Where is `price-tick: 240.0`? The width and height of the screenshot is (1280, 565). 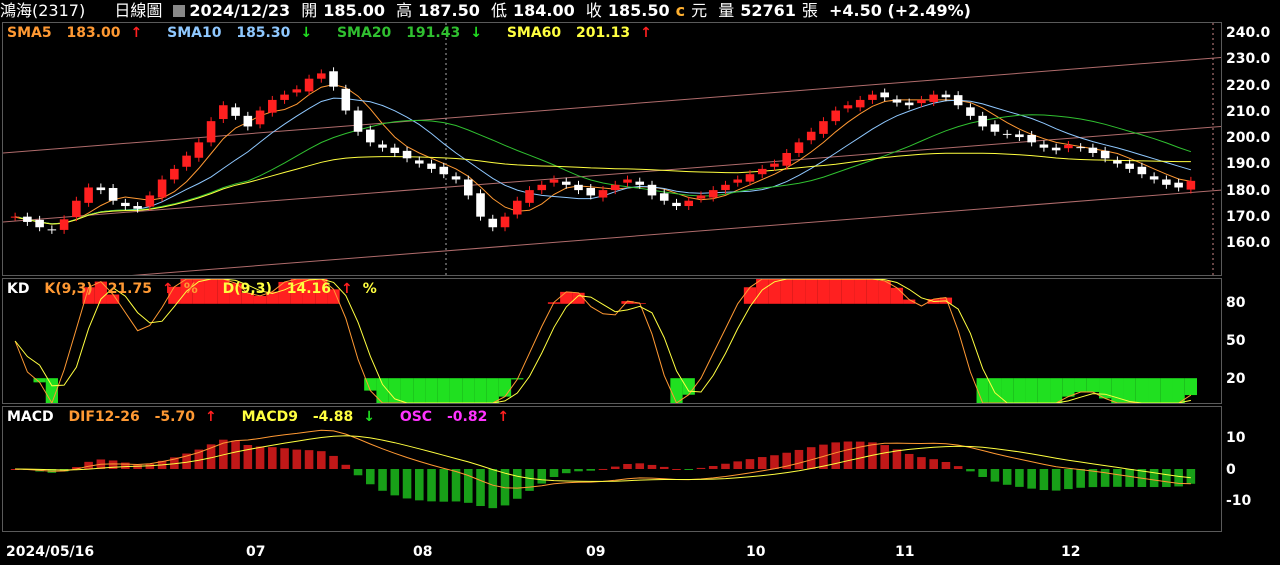 price-tick: 240.0 is located at coordinates (1248, 33).